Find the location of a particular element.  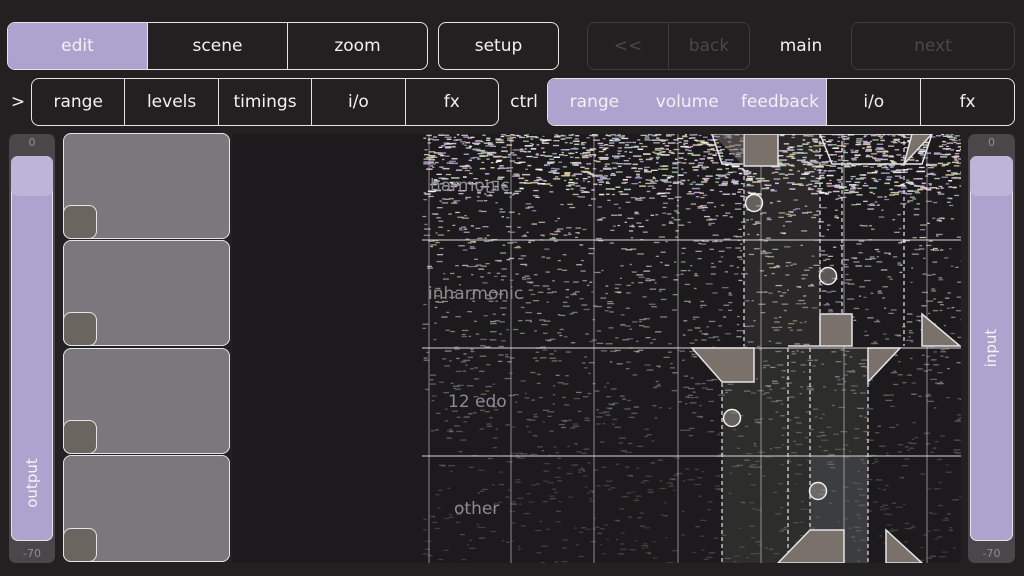

main-label: main is located at coordinates (801, 46).